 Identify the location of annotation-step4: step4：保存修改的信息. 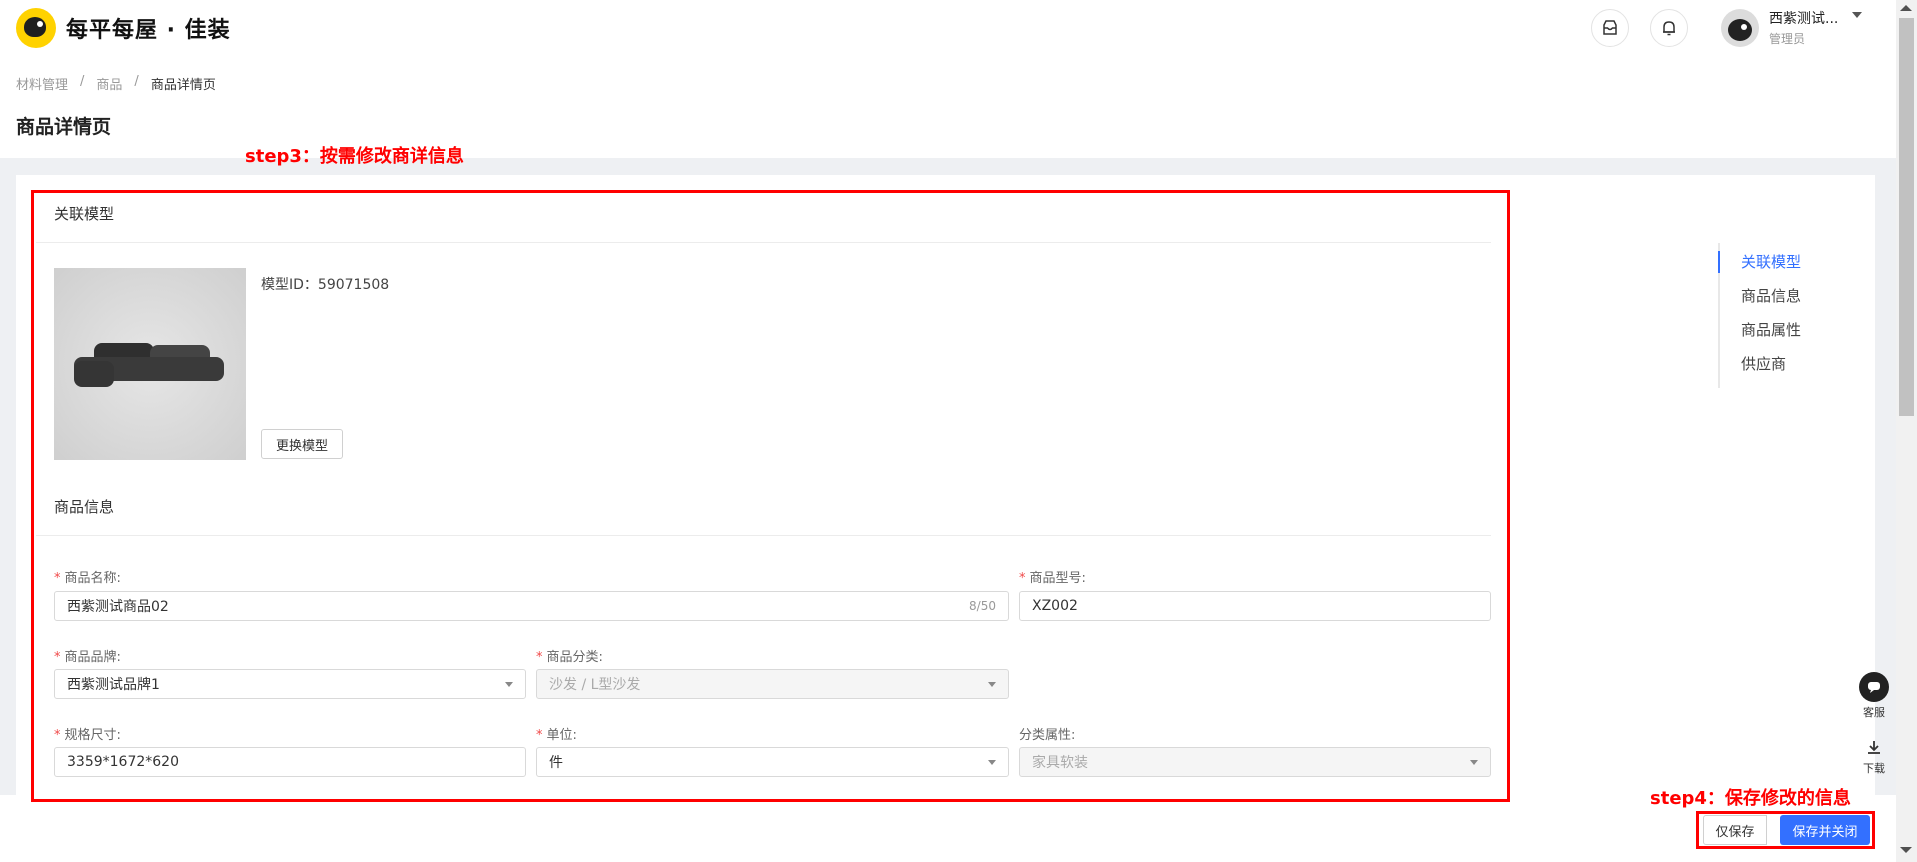
(1750, 798).